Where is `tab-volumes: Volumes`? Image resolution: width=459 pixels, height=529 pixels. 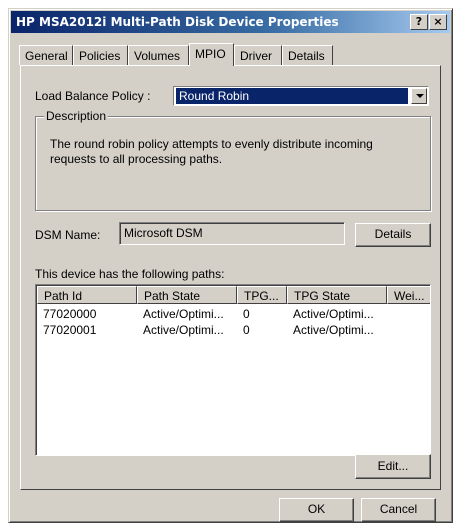 tab-volumes: Volumes is located at coordinates (158, 55).